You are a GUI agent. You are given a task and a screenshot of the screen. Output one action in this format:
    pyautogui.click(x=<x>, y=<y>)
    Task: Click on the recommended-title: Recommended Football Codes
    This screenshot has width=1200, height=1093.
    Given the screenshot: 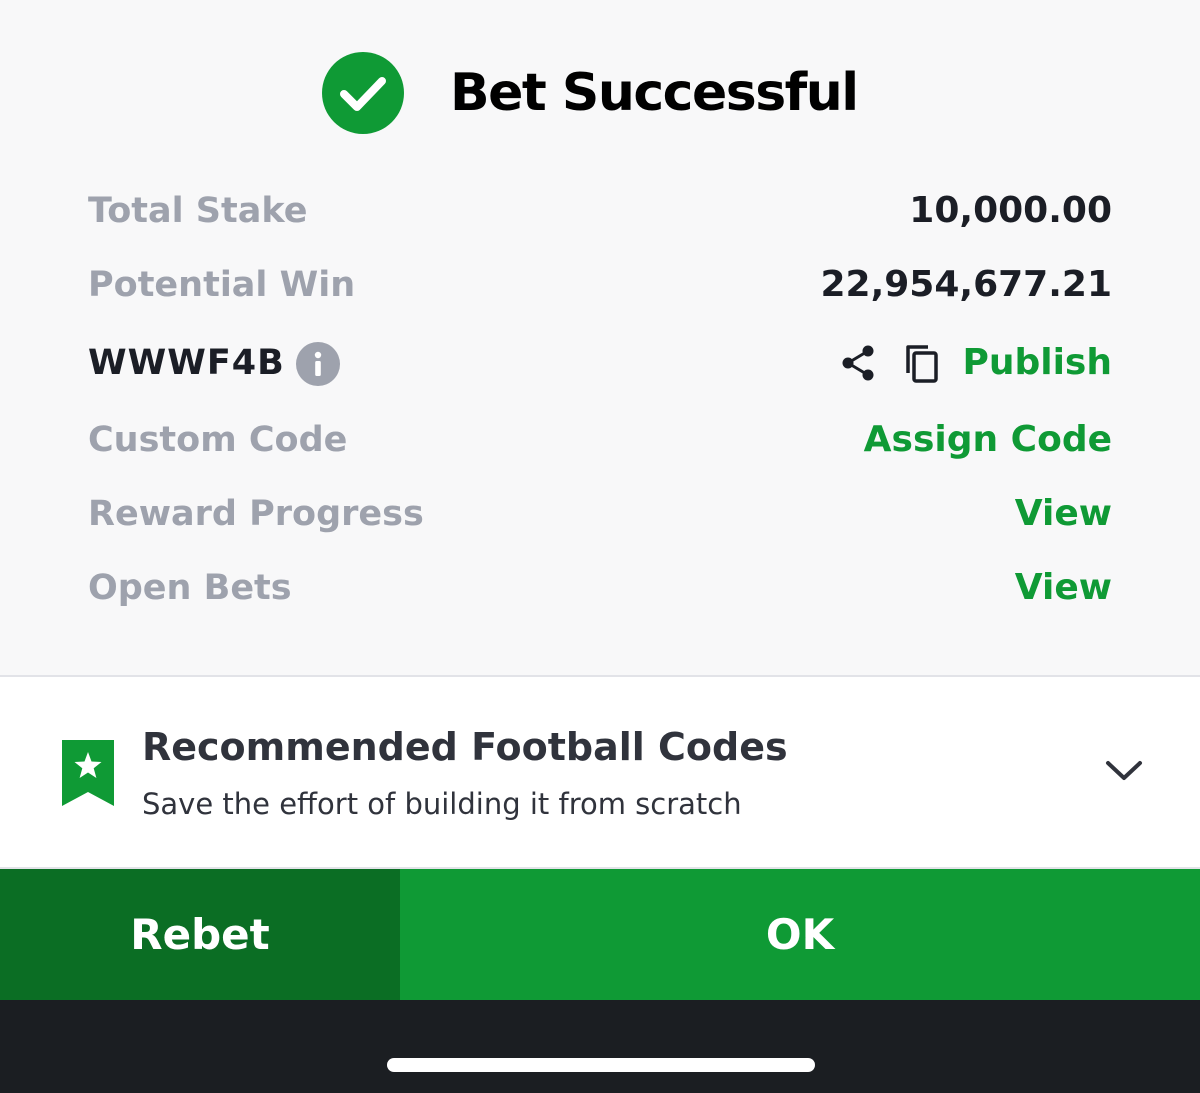 What is the action you would take?
    pyautogui.click(x=465, y=747)
    